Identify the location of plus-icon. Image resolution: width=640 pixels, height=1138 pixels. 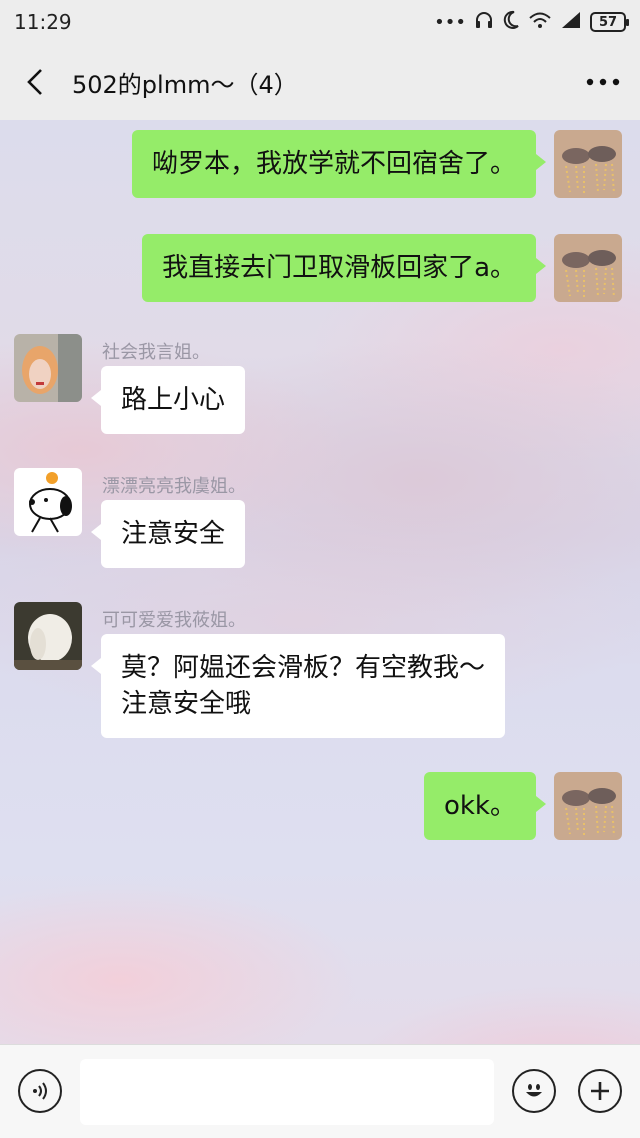
(600, 1091).